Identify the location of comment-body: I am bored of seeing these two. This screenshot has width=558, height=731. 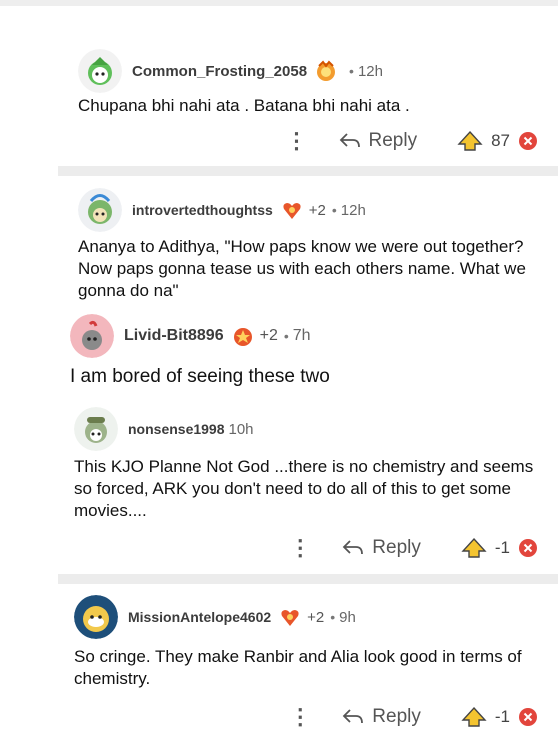
(200, 376).